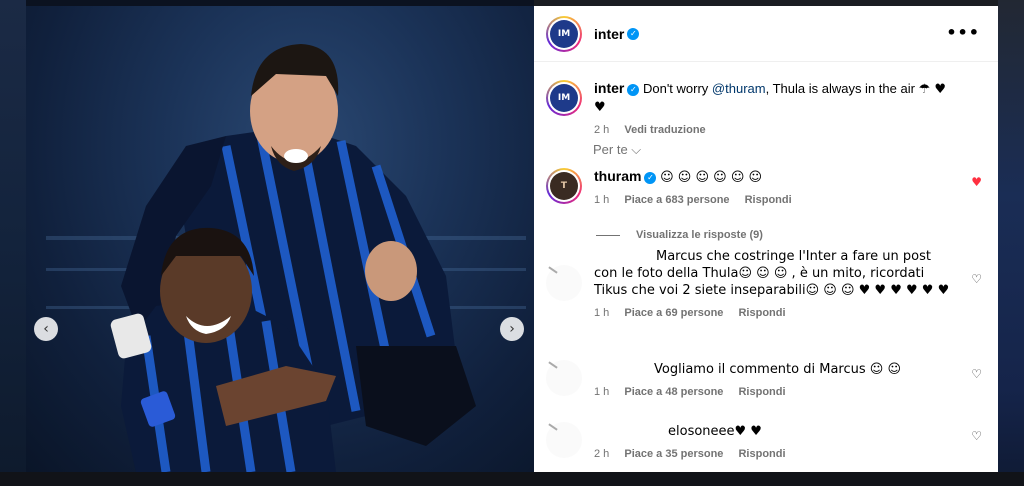 The height and width of the screenshot is (486, 1024). What do you see at coordinates (601, 130) in the screenshot?
I see `caption-timestamp: 2 h` at bounding box center [601, 130].